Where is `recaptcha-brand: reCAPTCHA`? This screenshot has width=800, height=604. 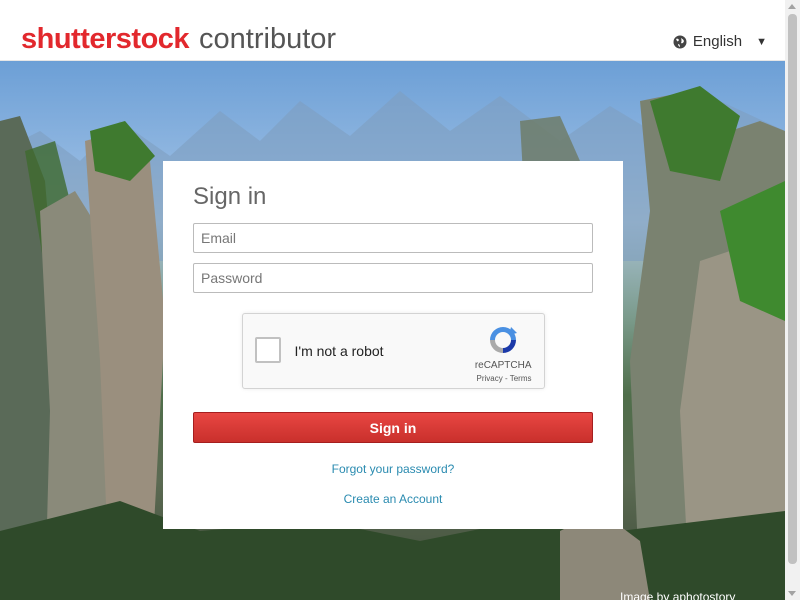
recaptcha-brand: reCAPTCHA is located at coordinates (503, 365).